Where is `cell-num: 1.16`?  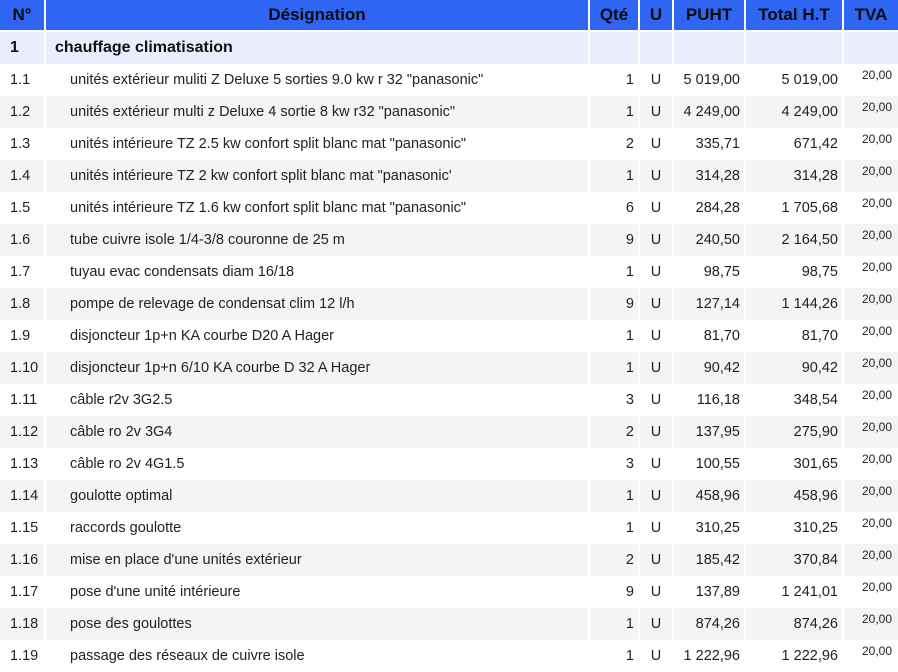
cell-num: 1.16 is located at coordinates (23, 560).